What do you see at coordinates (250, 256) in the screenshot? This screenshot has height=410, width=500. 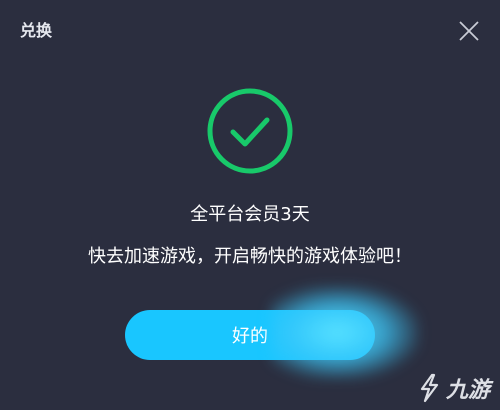 I see `reward-message: 快去加速游戏，开启畅快的游戏体验吧！` at bounding box center [250, 256].